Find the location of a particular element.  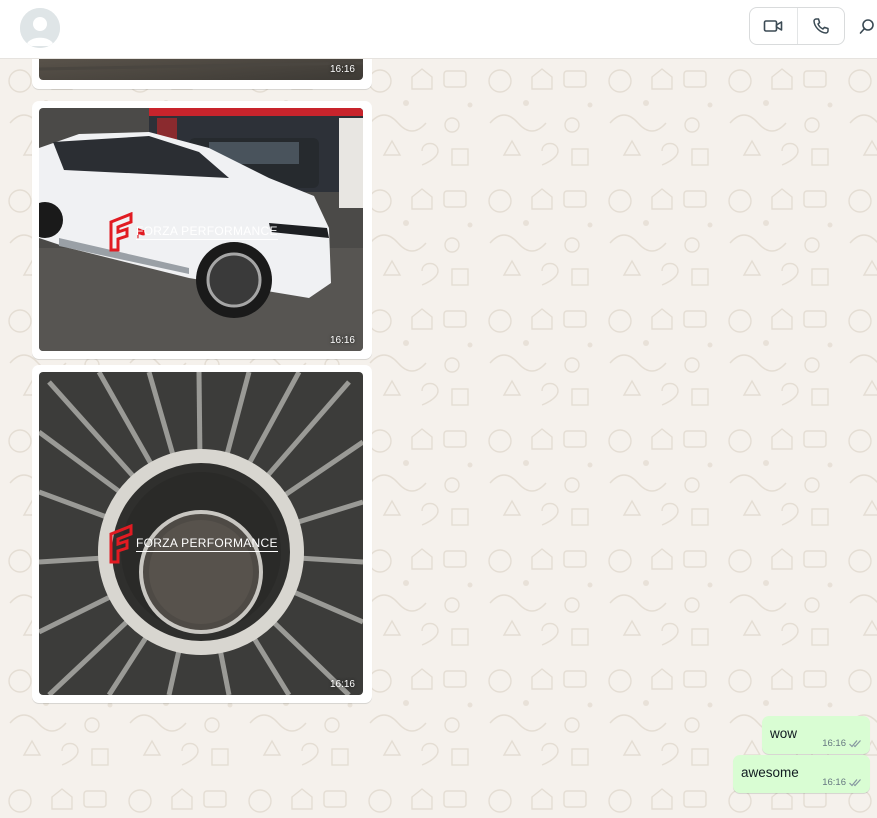

search-icon is located at coordinates (866, 26).